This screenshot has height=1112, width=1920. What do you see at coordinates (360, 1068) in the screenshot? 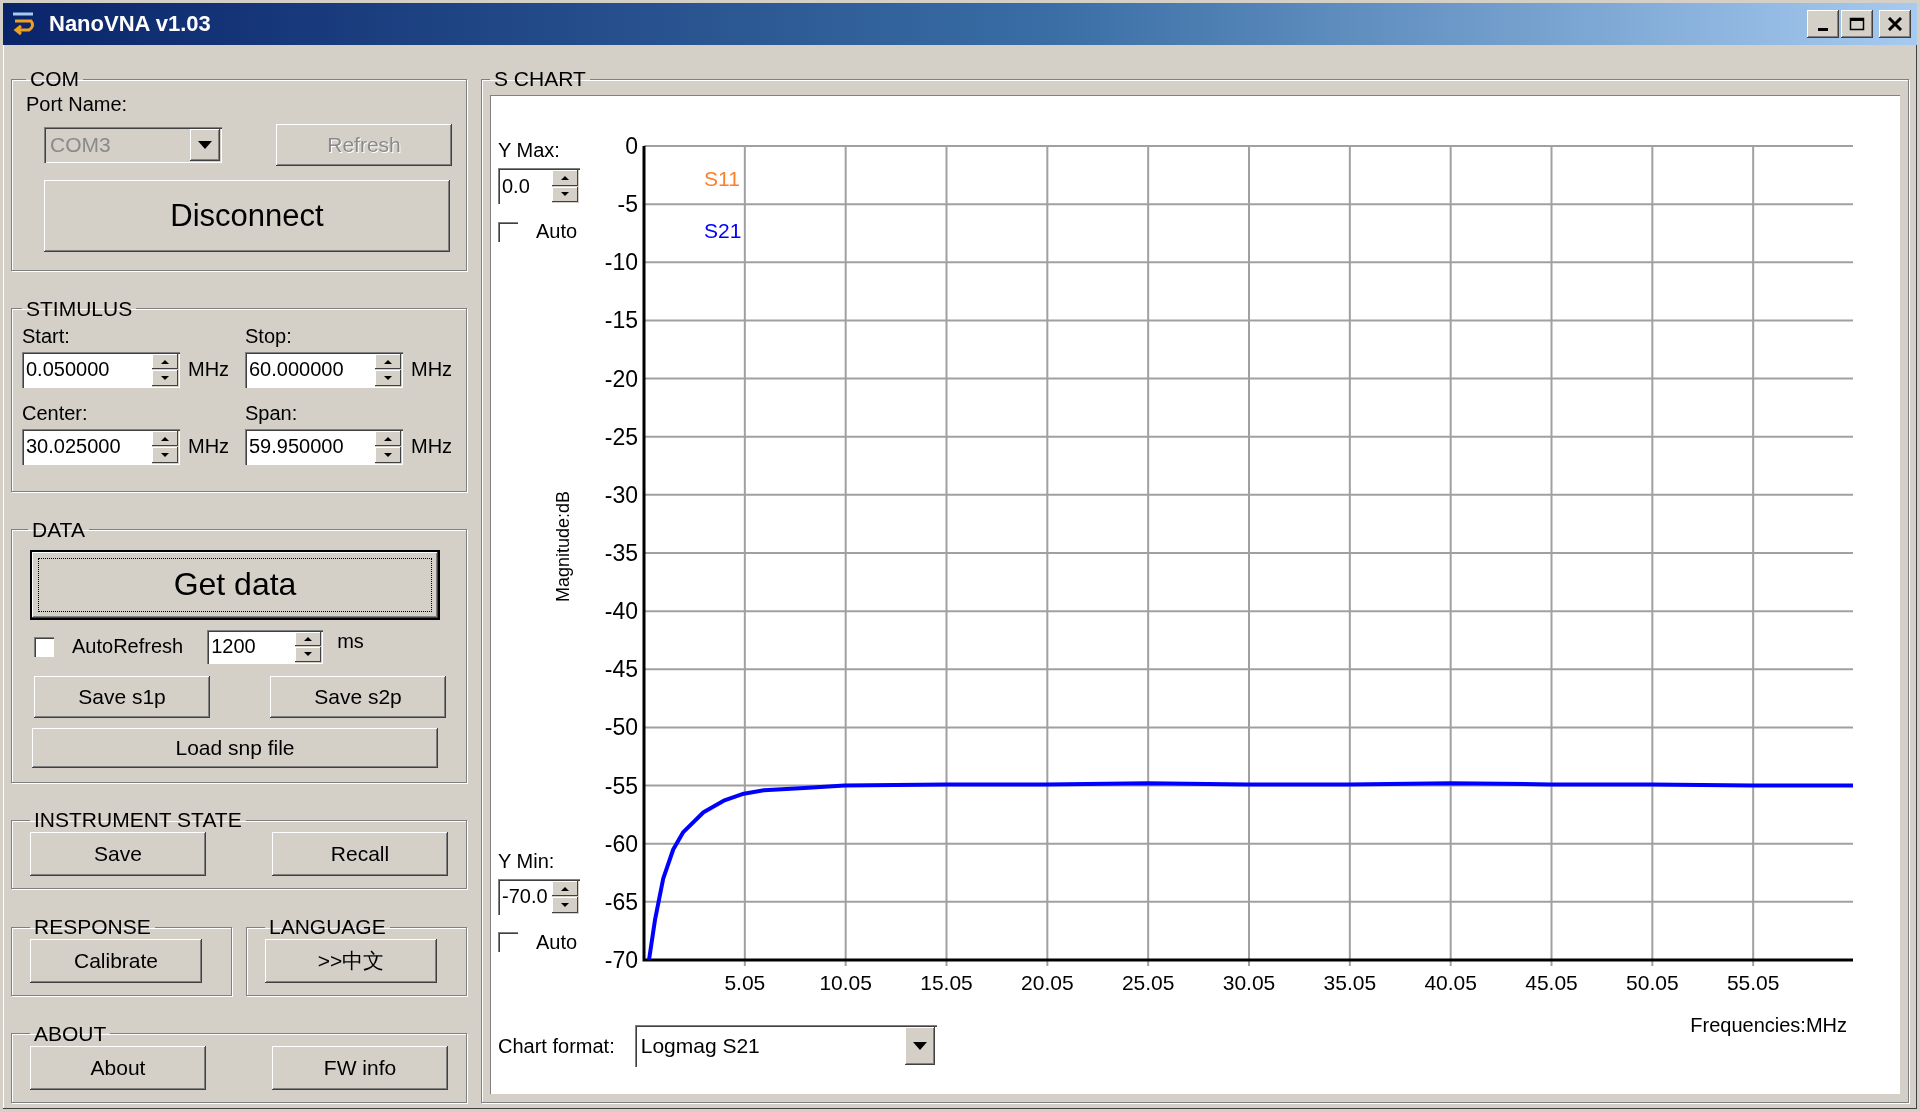
I see `action-button: FW info` at bounding box center [360, 1068].